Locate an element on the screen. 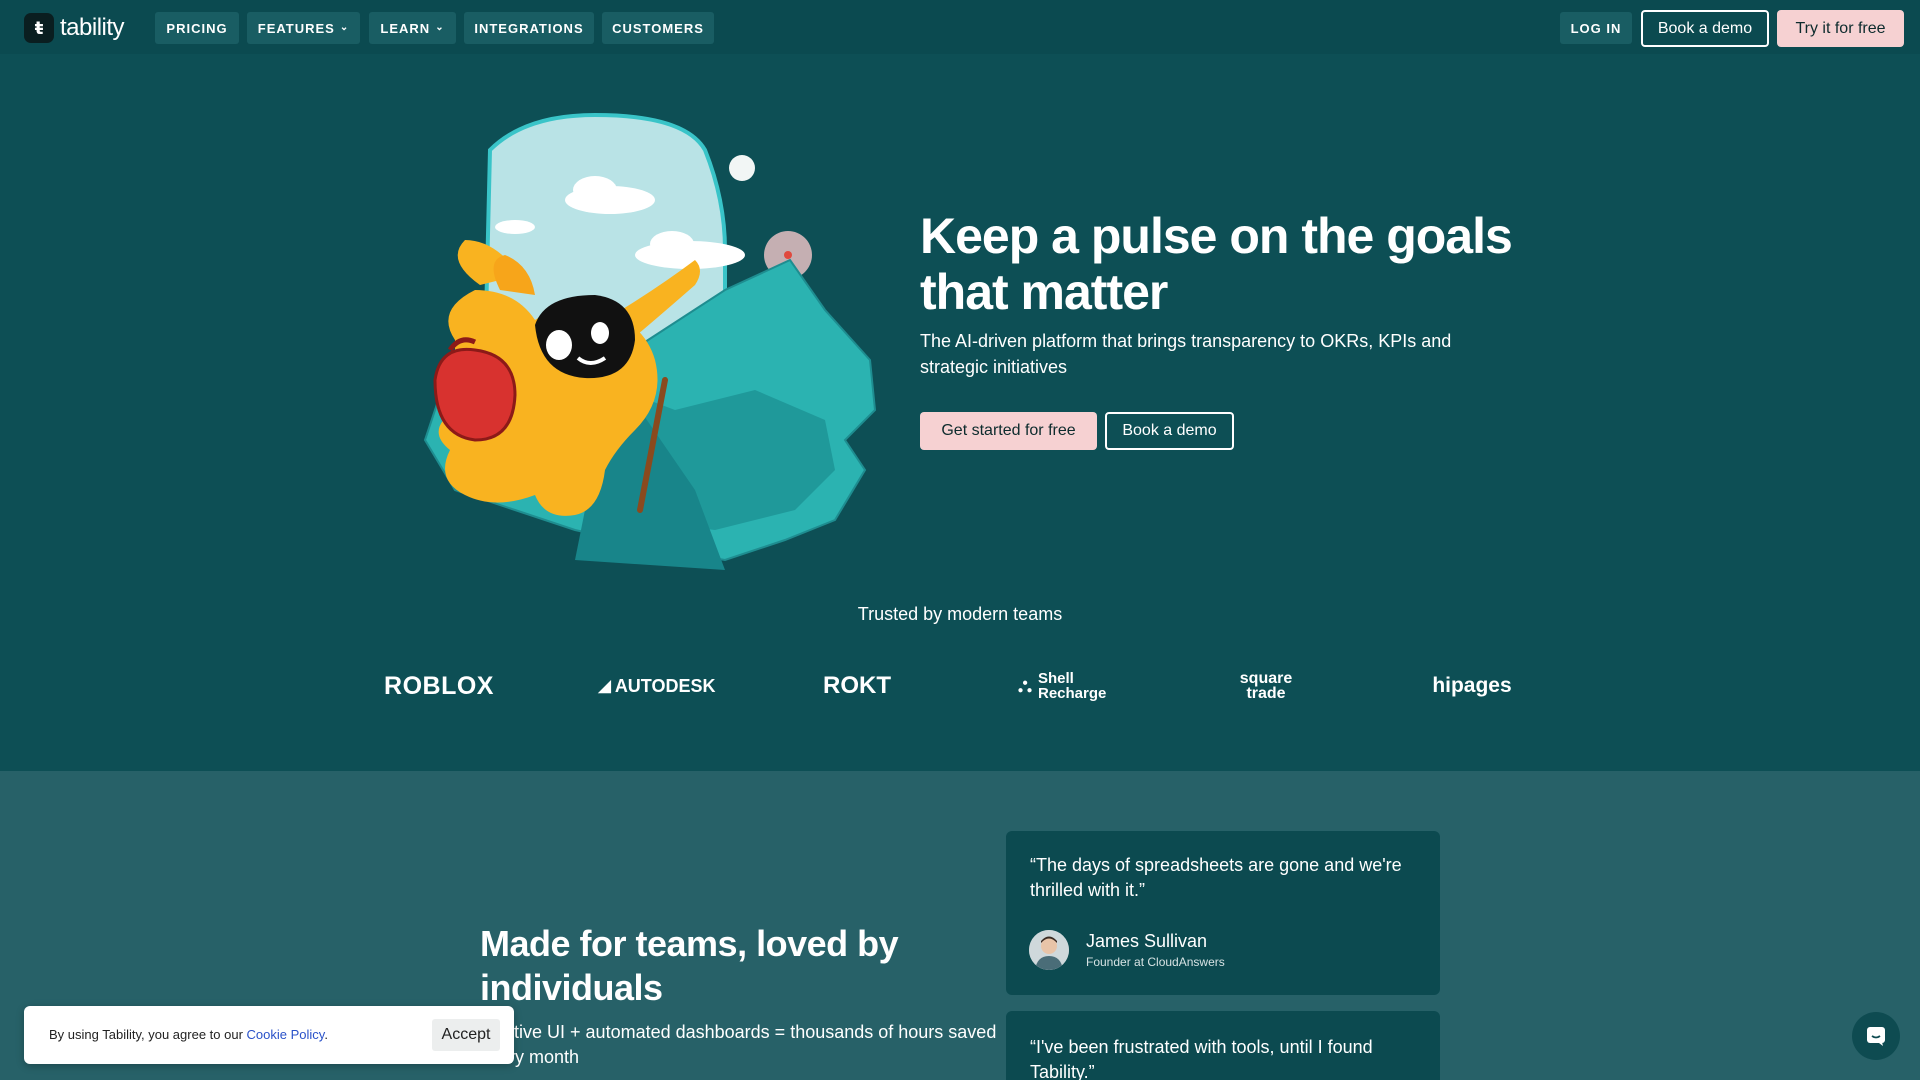 The height and width of the screenshot is (1080, 1920). nav-integrations: INTEGRATIONS is located at coordinates (529, 28).